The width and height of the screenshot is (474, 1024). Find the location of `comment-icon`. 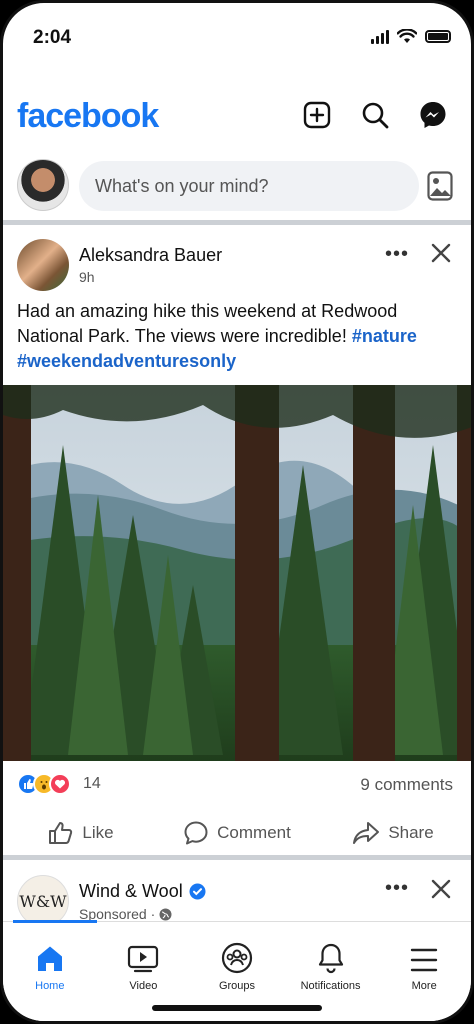

comment-icon is located at coordinates (196, 833).